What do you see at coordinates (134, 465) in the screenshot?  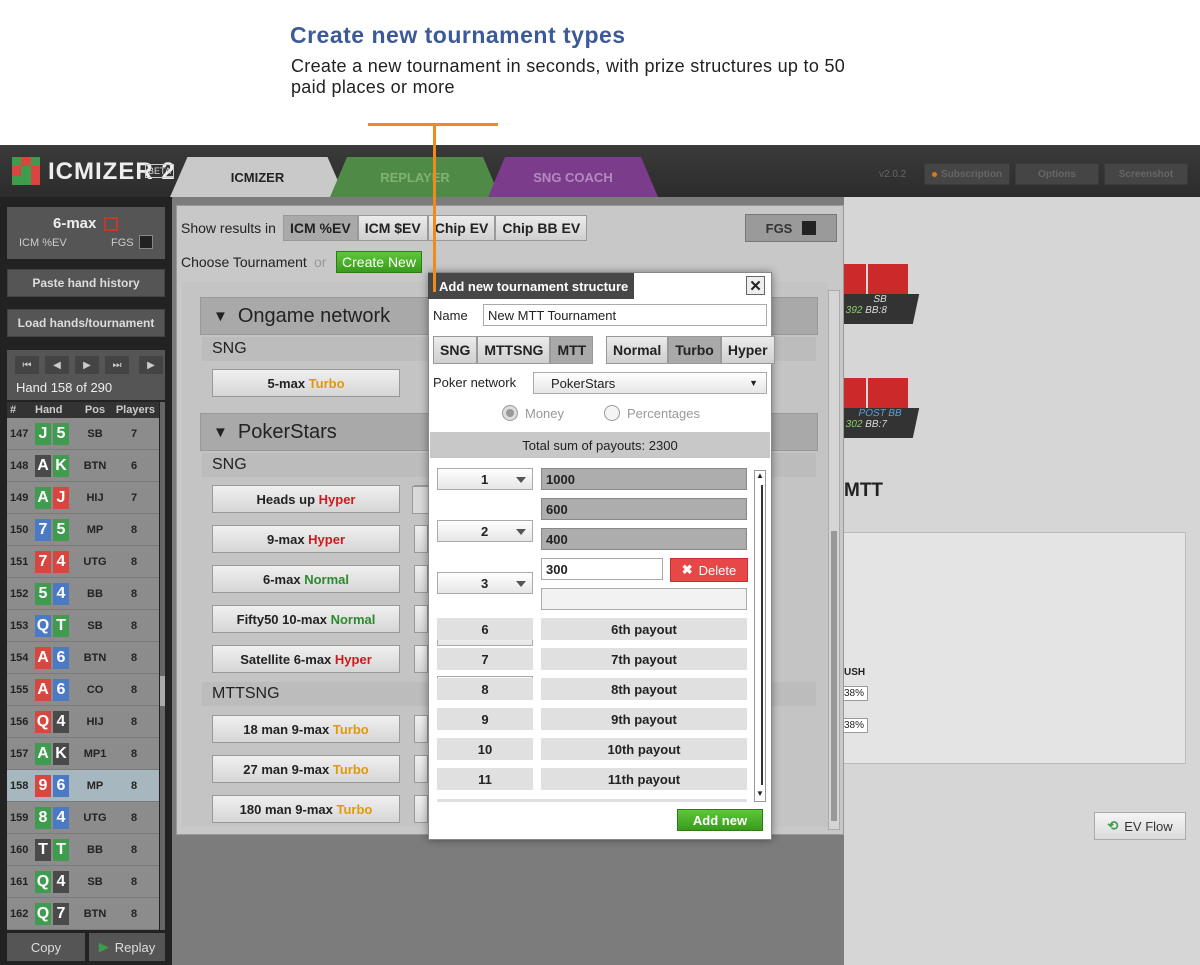 I see `hand-players: 6` at bounding box center [134, 465].